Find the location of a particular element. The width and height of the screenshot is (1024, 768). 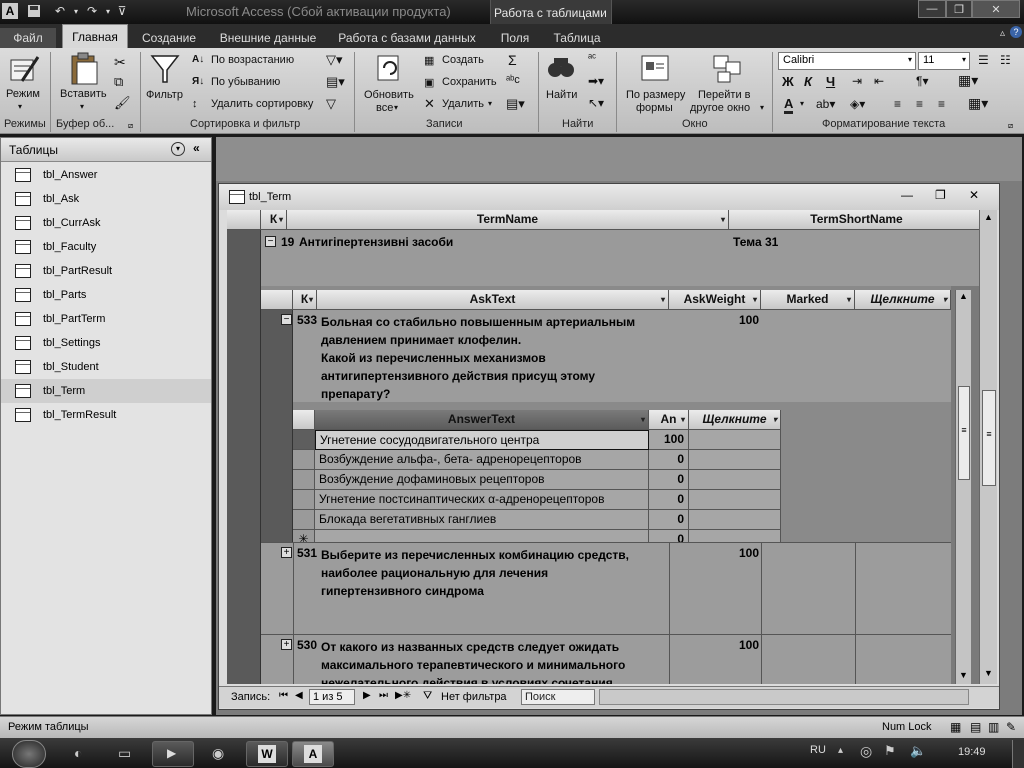

maximize-button: ❐ is located at coordinates (959, 9).